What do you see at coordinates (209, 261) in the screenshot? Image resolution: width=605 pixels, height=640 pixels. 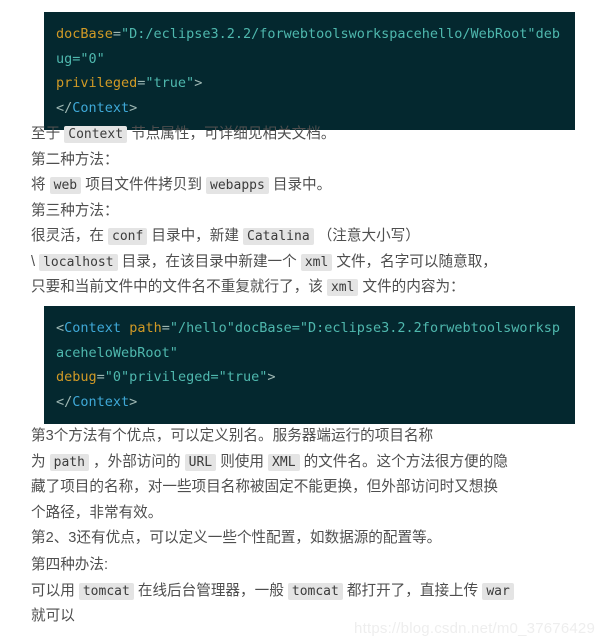 I see `text-run: 目录，在该目录中新建一个` at bounding box center [209, 261].